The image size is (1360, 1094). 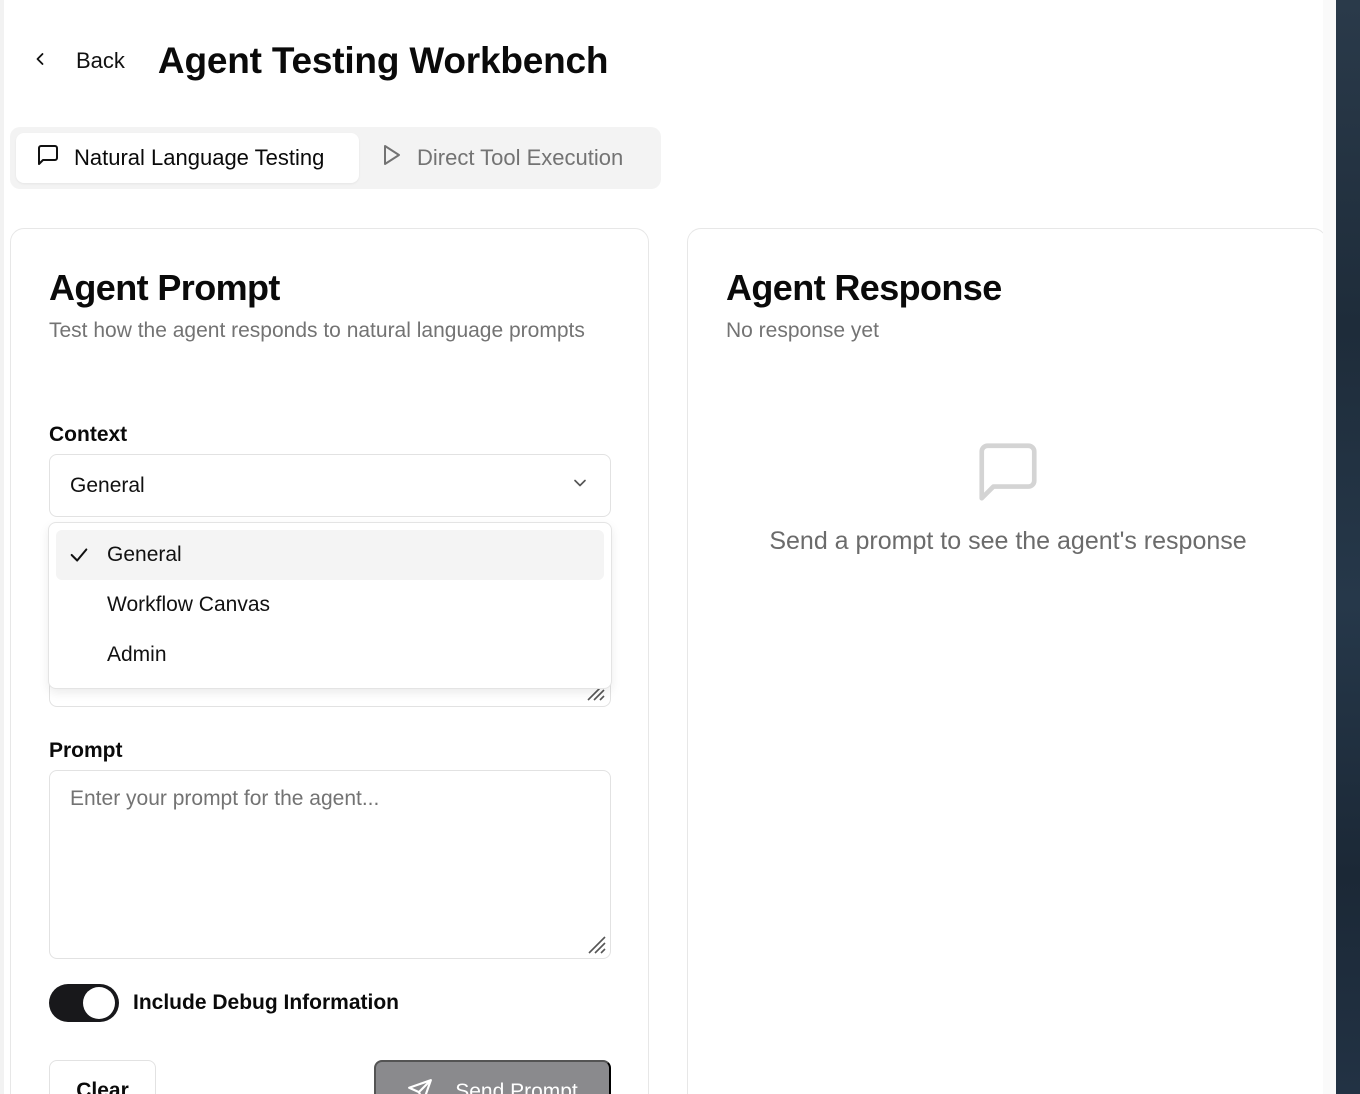 I want to click on context-select: General, so click(x=330, y=485).